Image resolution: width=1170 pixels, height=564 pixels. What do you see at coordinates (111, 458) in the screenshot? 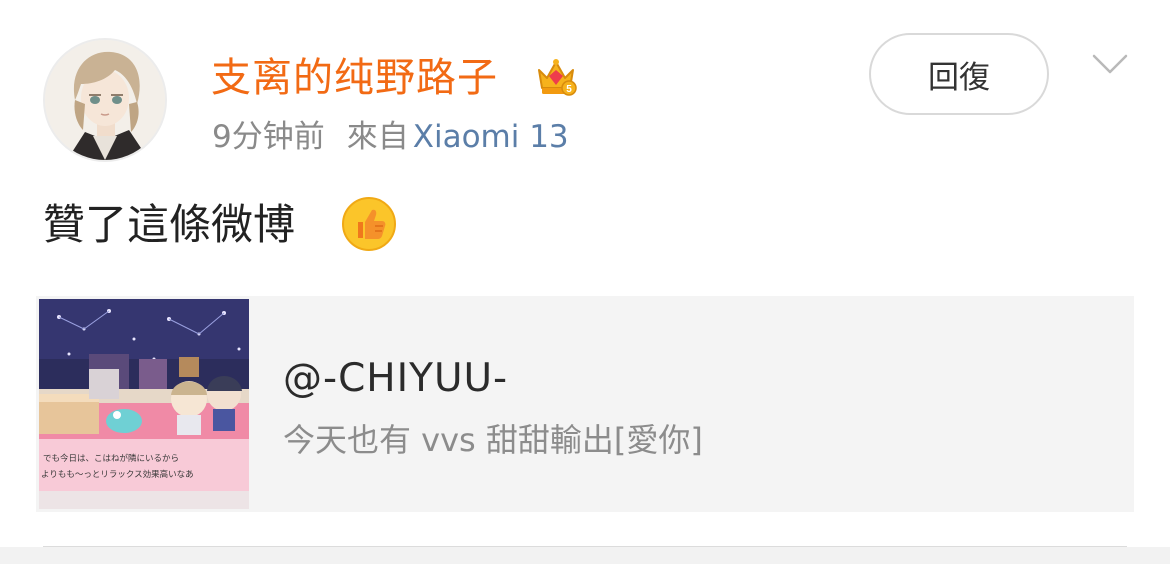
I see `thumbnail-caption-1: でも今日は、こはねが隣にいるから` at bounding box center [111, 458].